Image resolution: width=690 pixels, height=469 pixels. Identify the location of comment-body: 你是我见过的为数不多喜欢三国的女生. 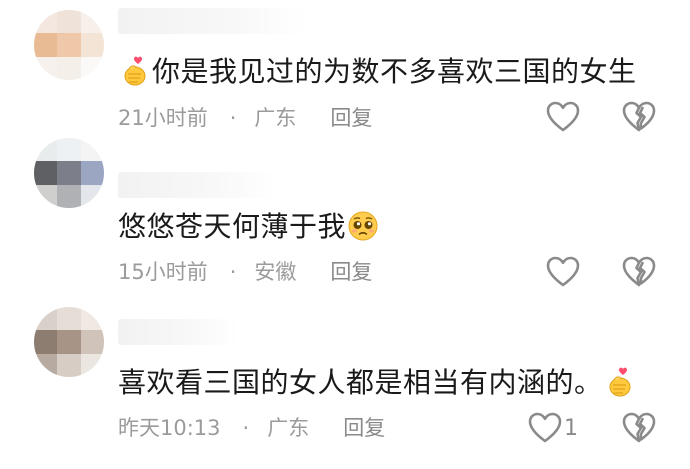
(394, 71).